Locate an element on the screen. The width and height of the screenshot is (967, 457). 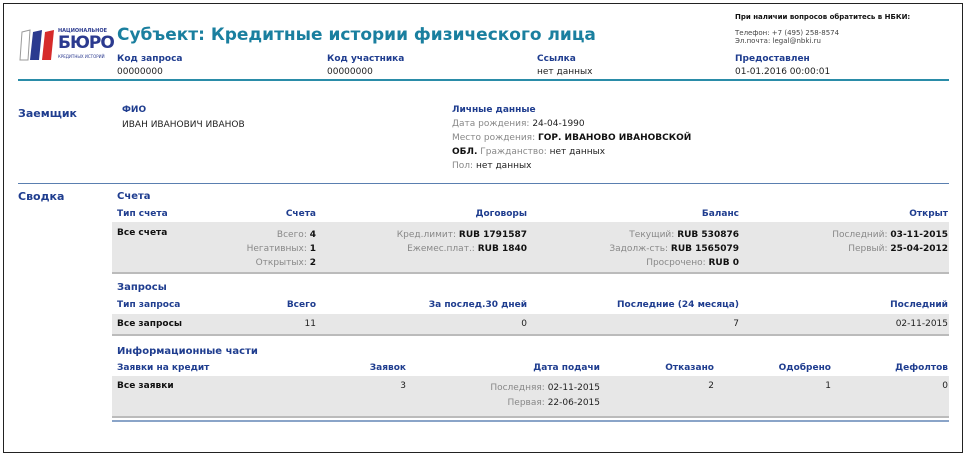
col-account-type: Тип счета is located at coordinates (142, 214).